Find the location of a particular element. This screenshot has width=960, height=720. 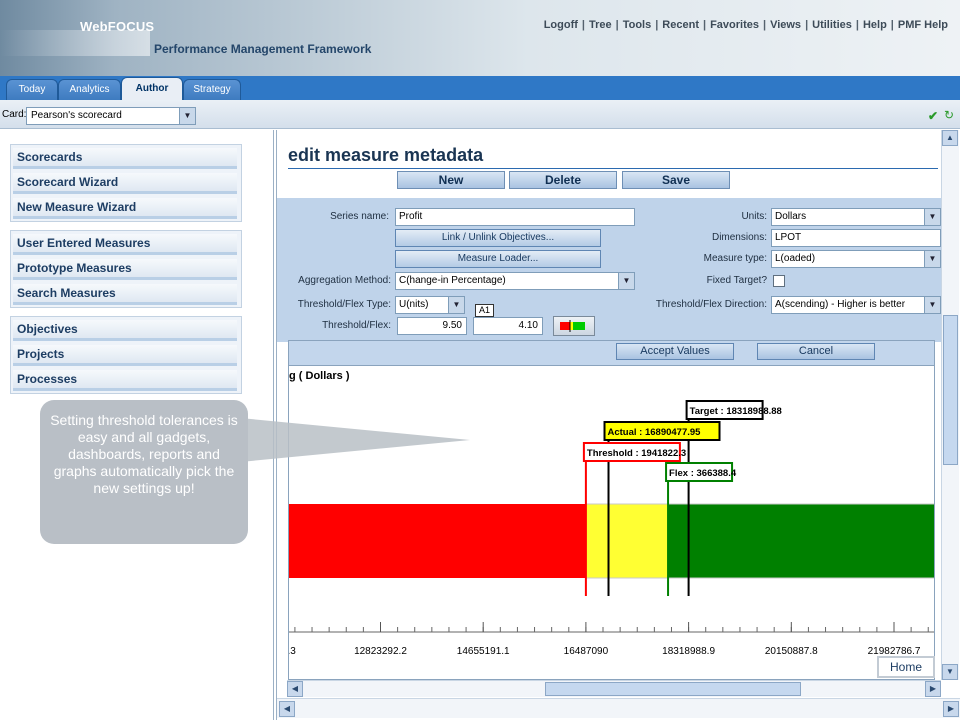

threshold-value-input: 9.50 is located at coordinates (432, 326).